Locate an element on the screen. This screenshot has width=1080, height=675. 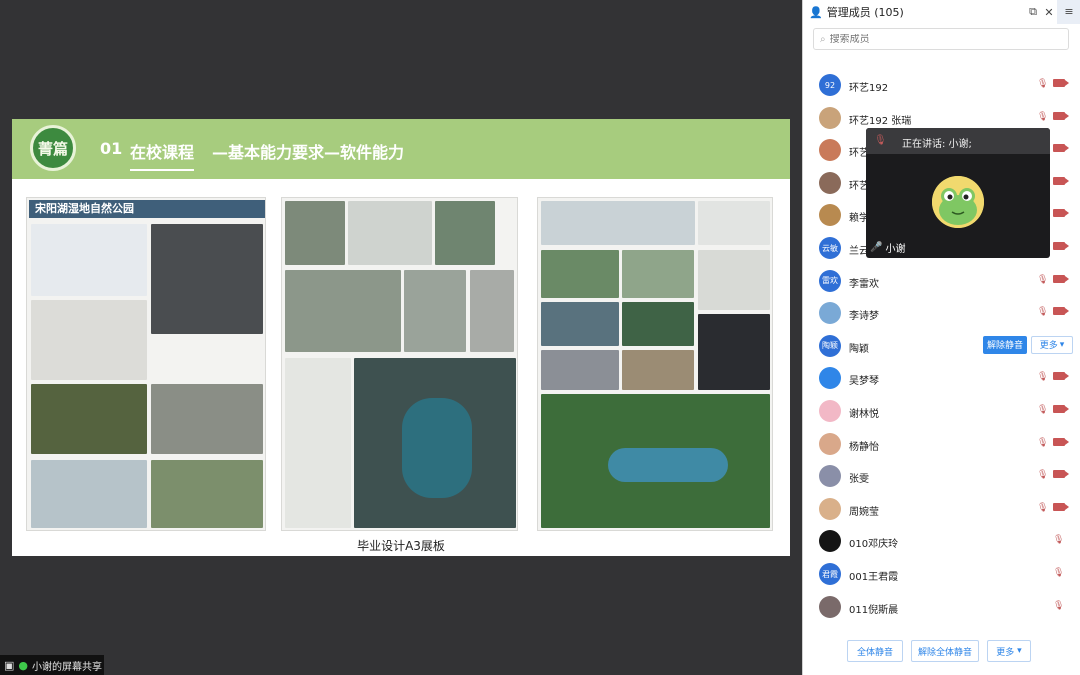
mic-on-icon: 🎤 is located at coordinates (876, 247).